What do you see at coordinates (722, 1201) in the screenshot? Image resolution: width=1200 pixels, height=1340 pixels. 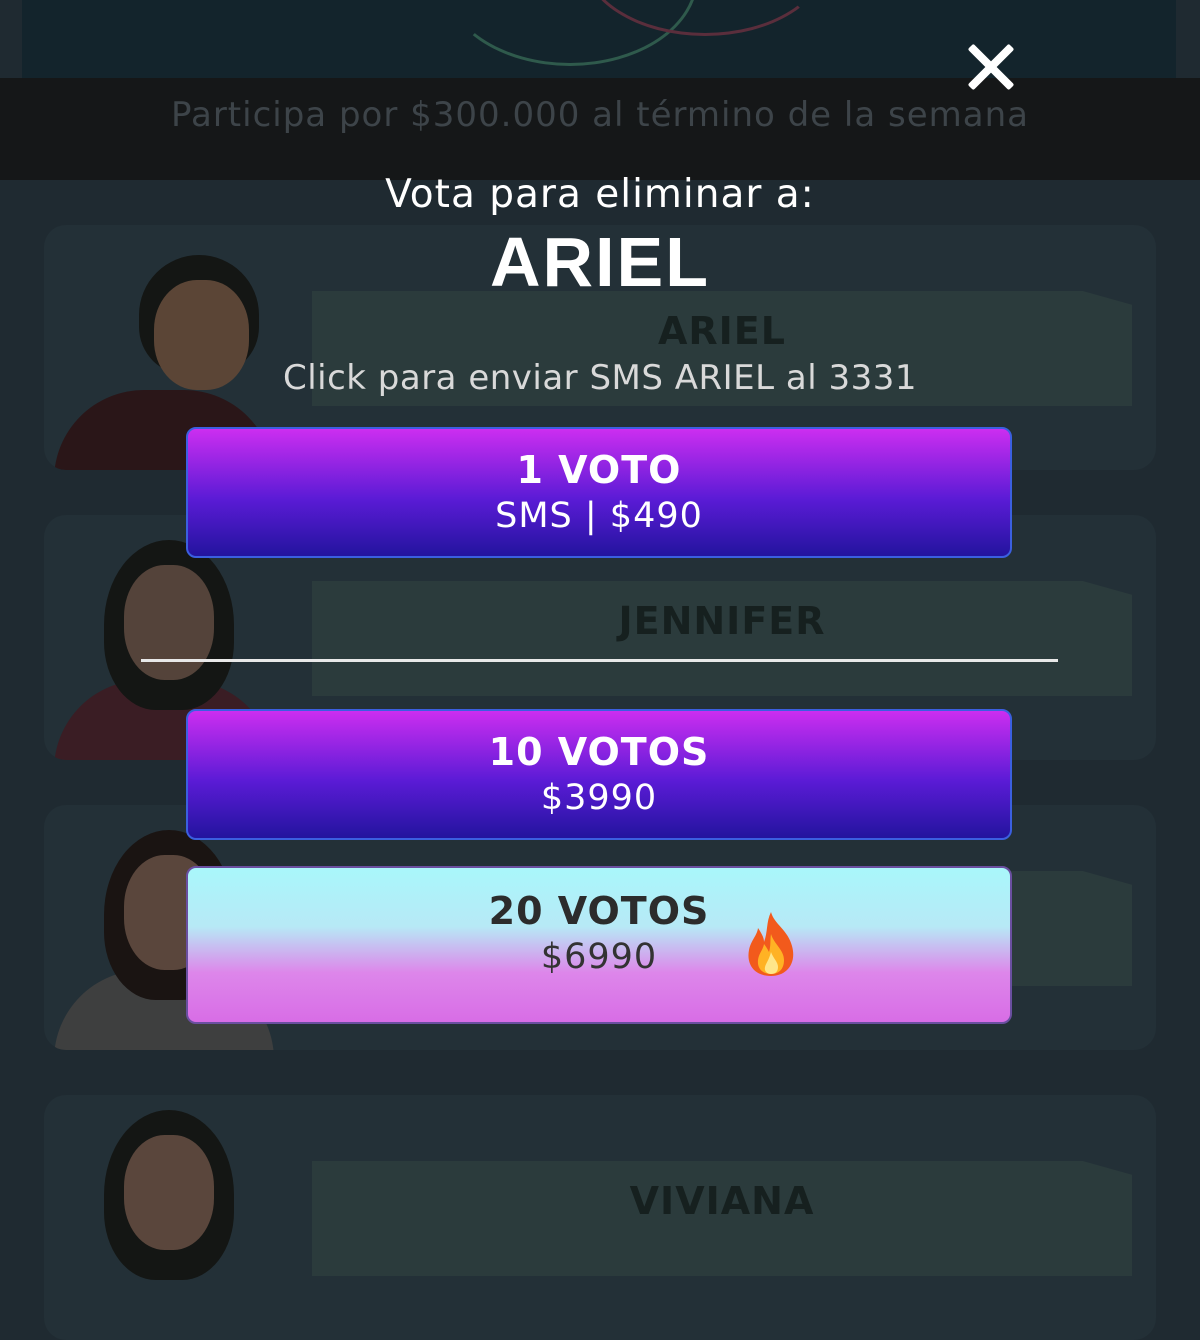 I see `candidate-name: VIVIANA` at bounding box center [722, 1201].